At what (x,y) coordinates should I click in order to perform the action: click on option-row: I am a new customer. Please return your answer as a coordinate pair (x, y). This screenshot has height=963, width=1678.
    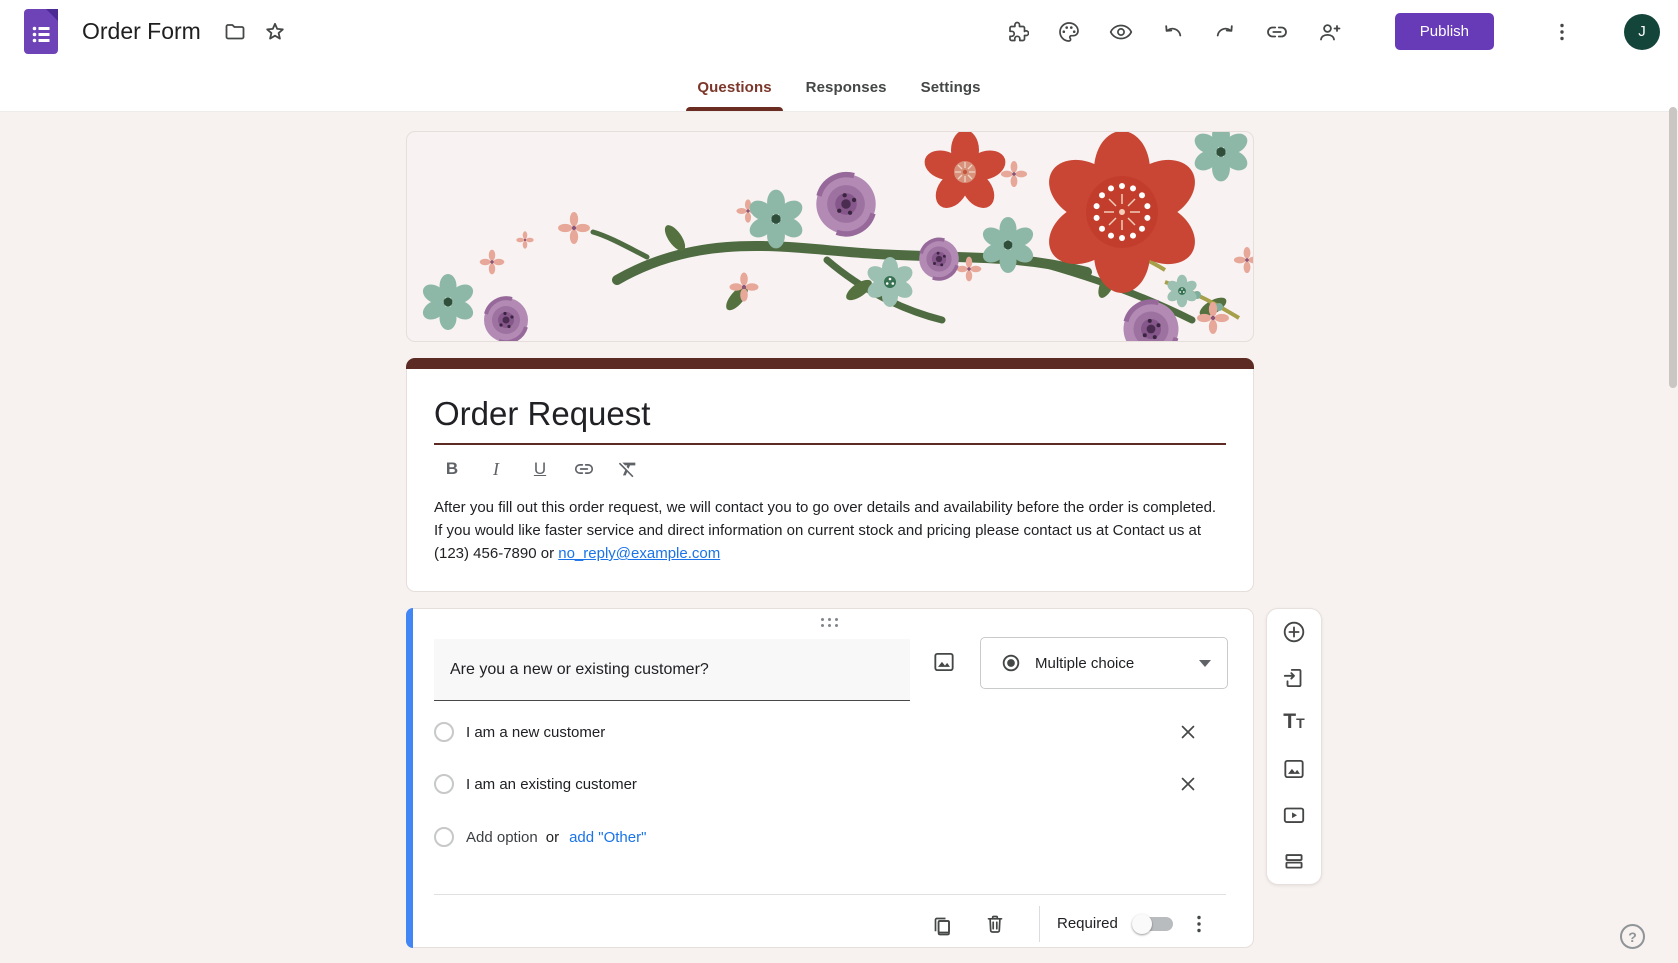
    Looking at the image, I should click on (830, 732).